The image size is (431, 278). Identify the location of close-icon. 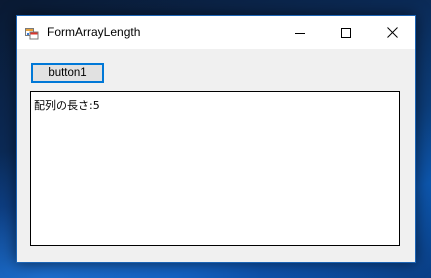
(392, 32).